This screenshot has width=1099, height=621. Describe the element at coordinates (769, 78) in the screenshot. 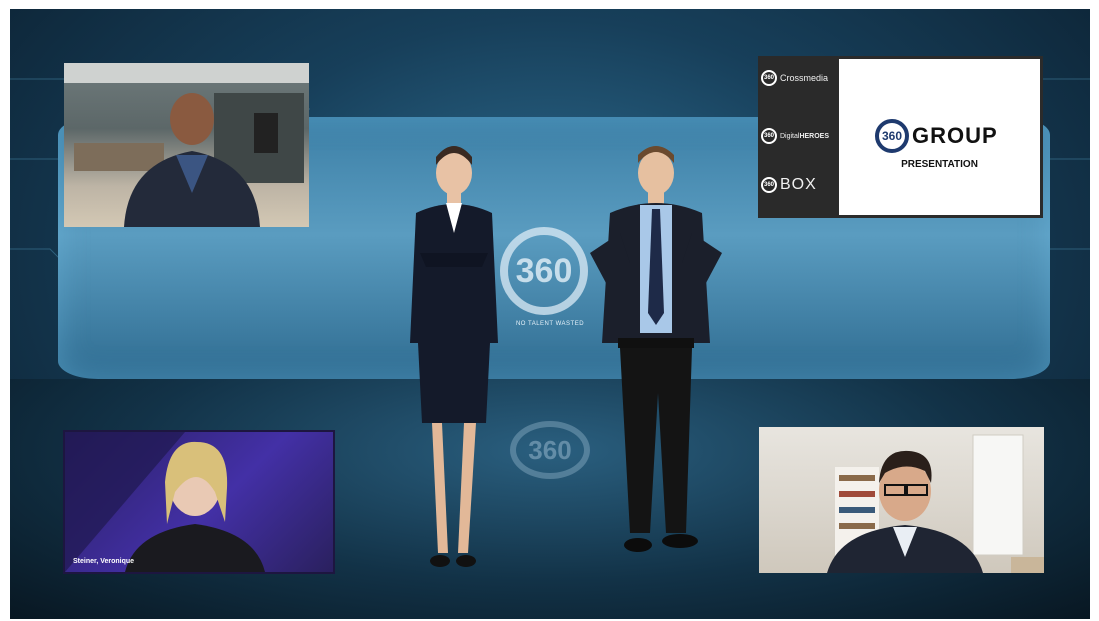

I see `crossmedia-logo-icon: 360` at that location.